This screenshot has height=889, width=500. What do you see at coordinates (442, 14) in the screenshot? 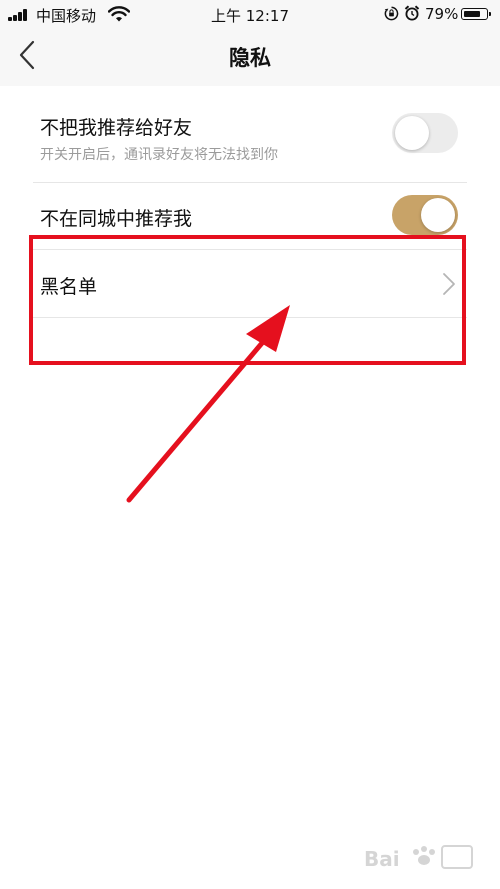
I see `battery-percent: 79%` at bounding box center [442, 14].